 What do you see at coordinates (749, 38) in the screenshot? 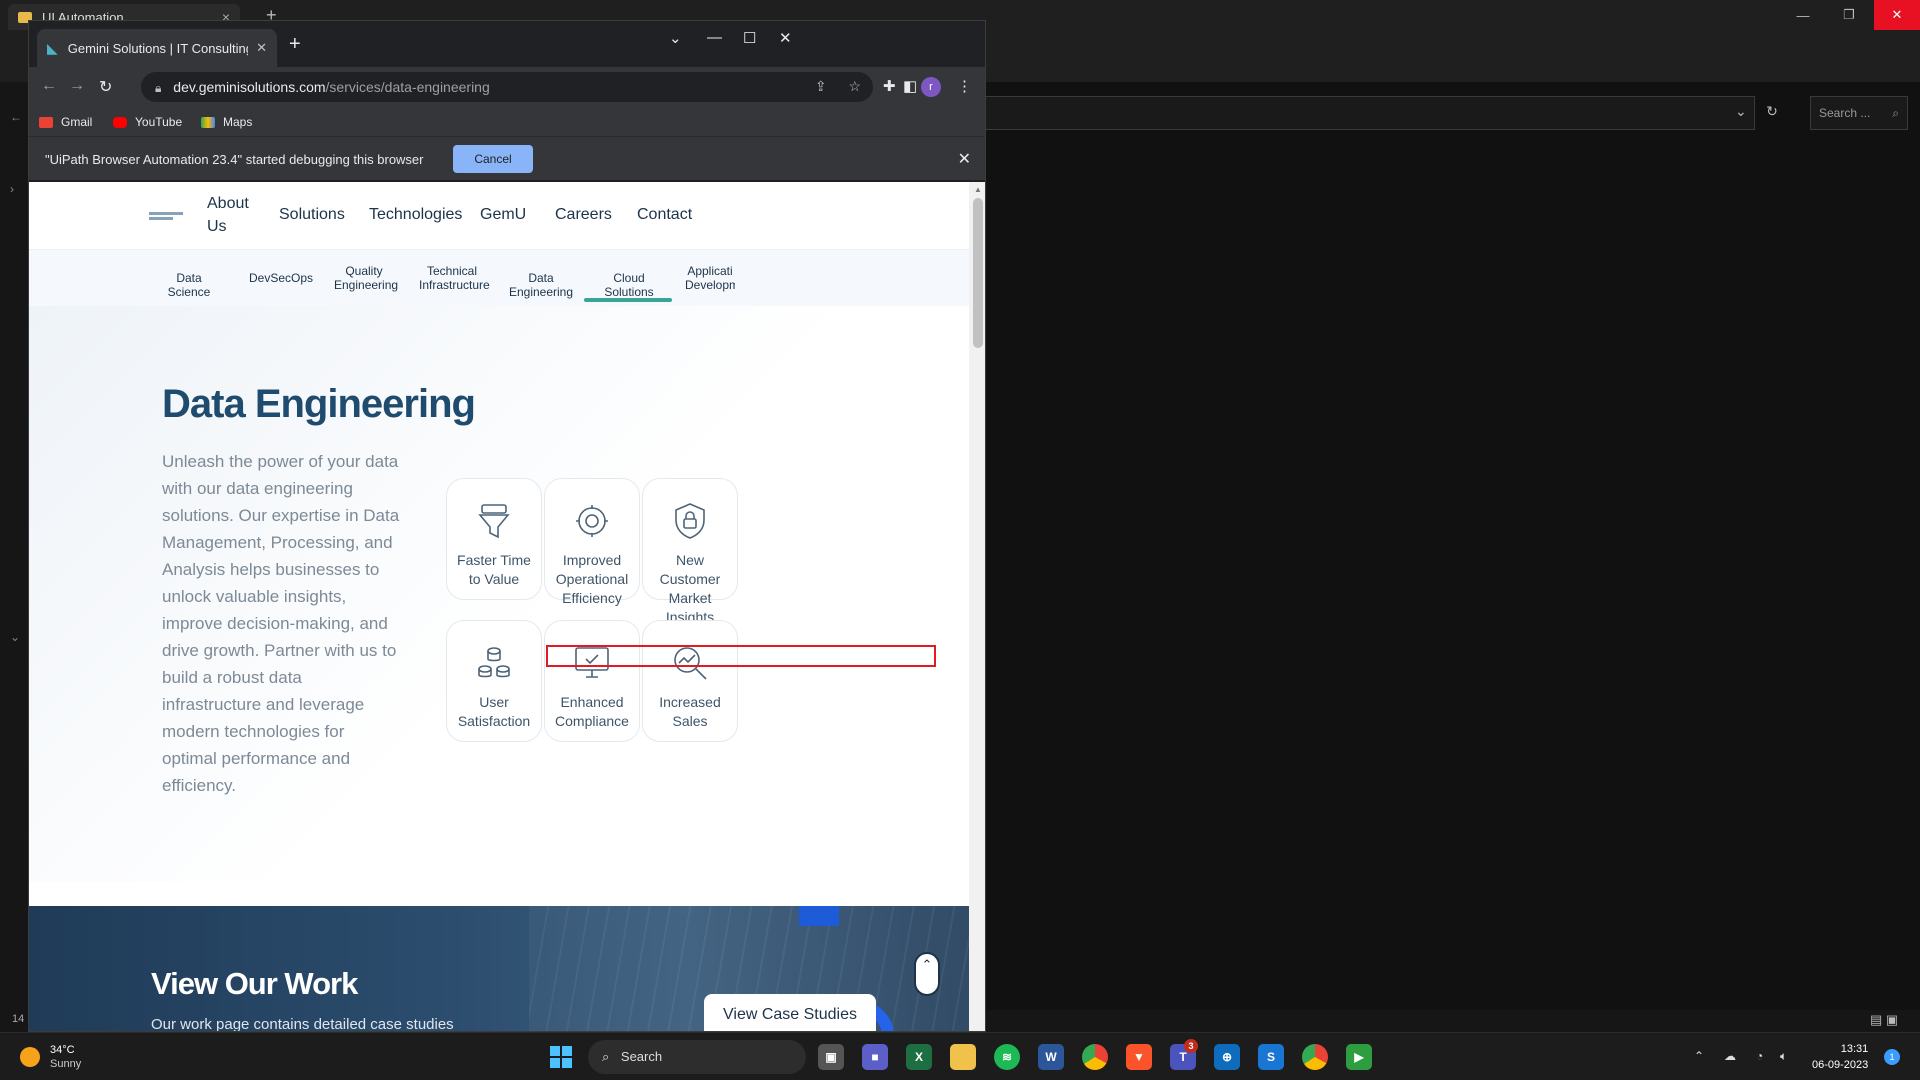
I see `maximize-icon: ☐` at bounding box center [749, 38].